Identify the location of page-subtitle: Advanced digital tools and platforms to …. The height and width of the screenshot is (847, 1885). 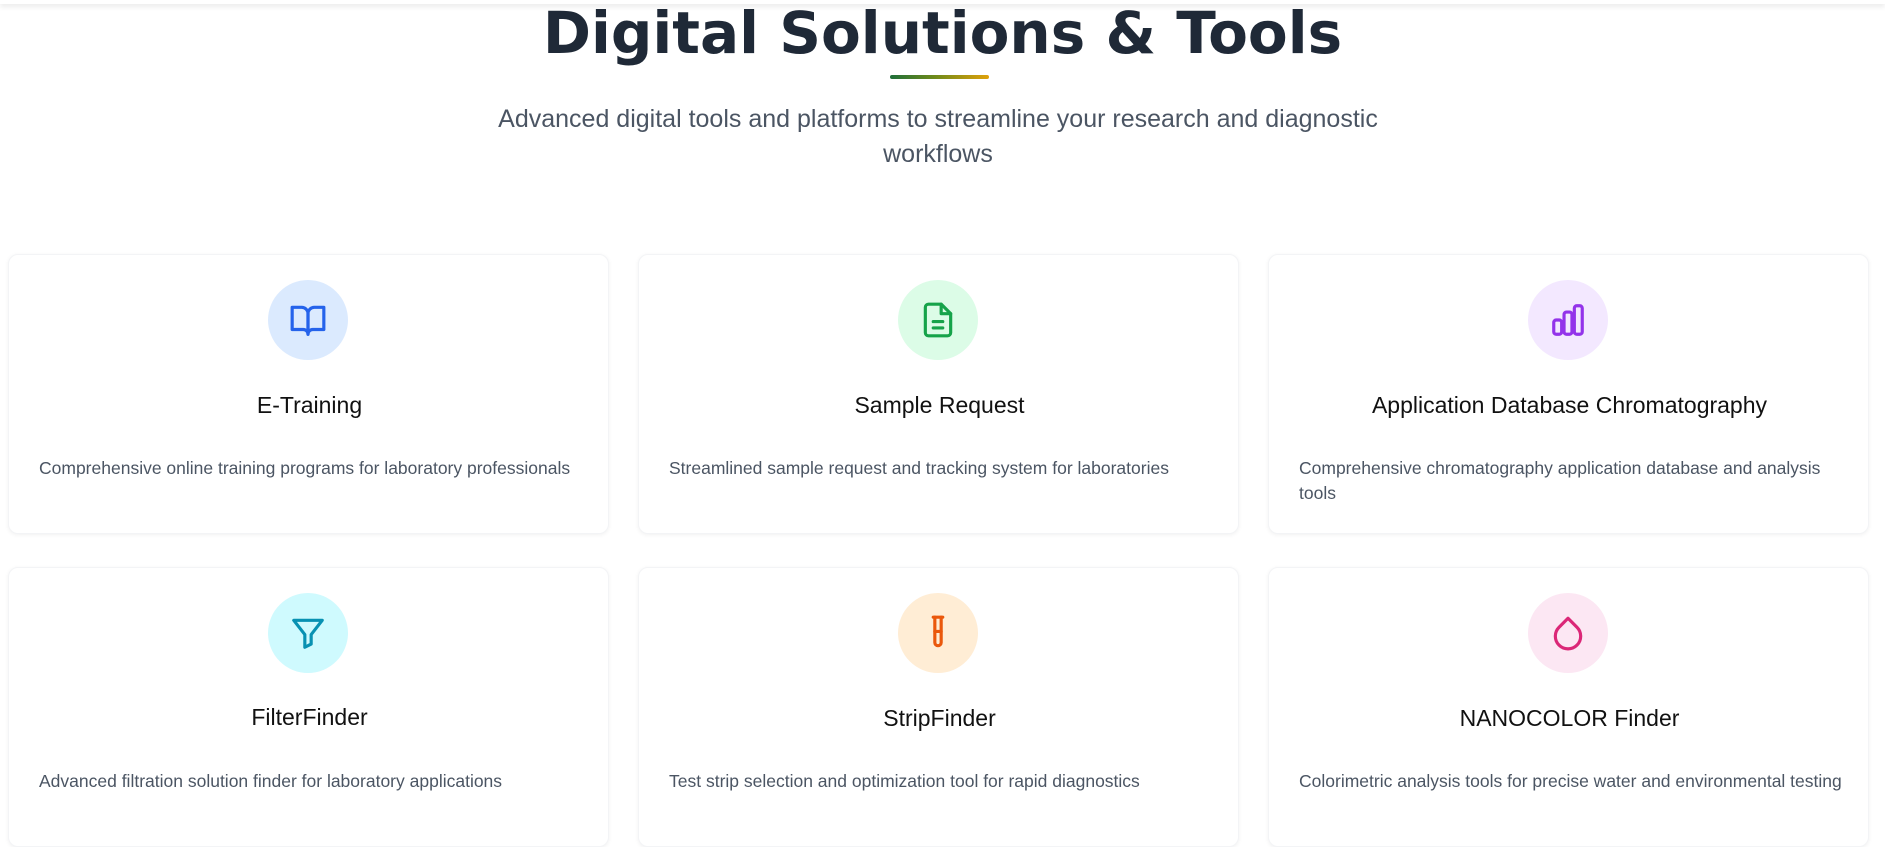
(938, 136).